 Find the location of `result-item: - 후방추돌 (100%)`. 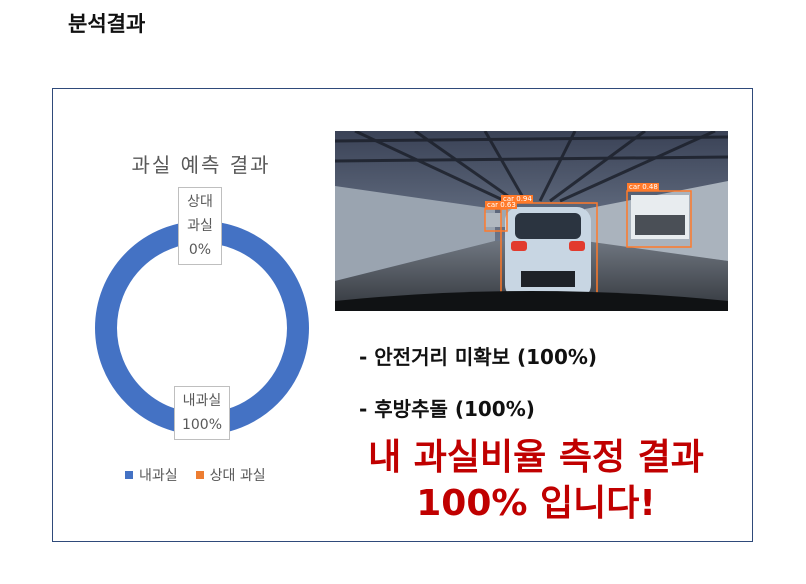

result-item: - 후방추돌 (100%) is located at coordinates (447, 409).